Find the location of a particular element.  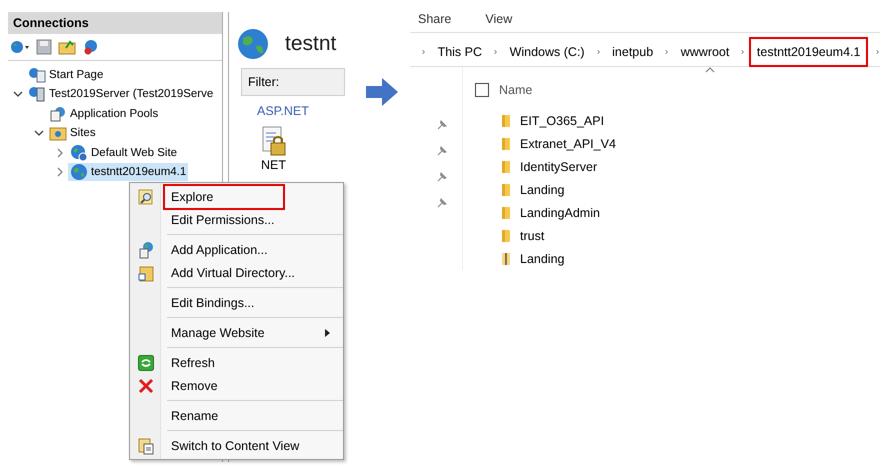

file-name: trust is located at coordinates (532, 235).